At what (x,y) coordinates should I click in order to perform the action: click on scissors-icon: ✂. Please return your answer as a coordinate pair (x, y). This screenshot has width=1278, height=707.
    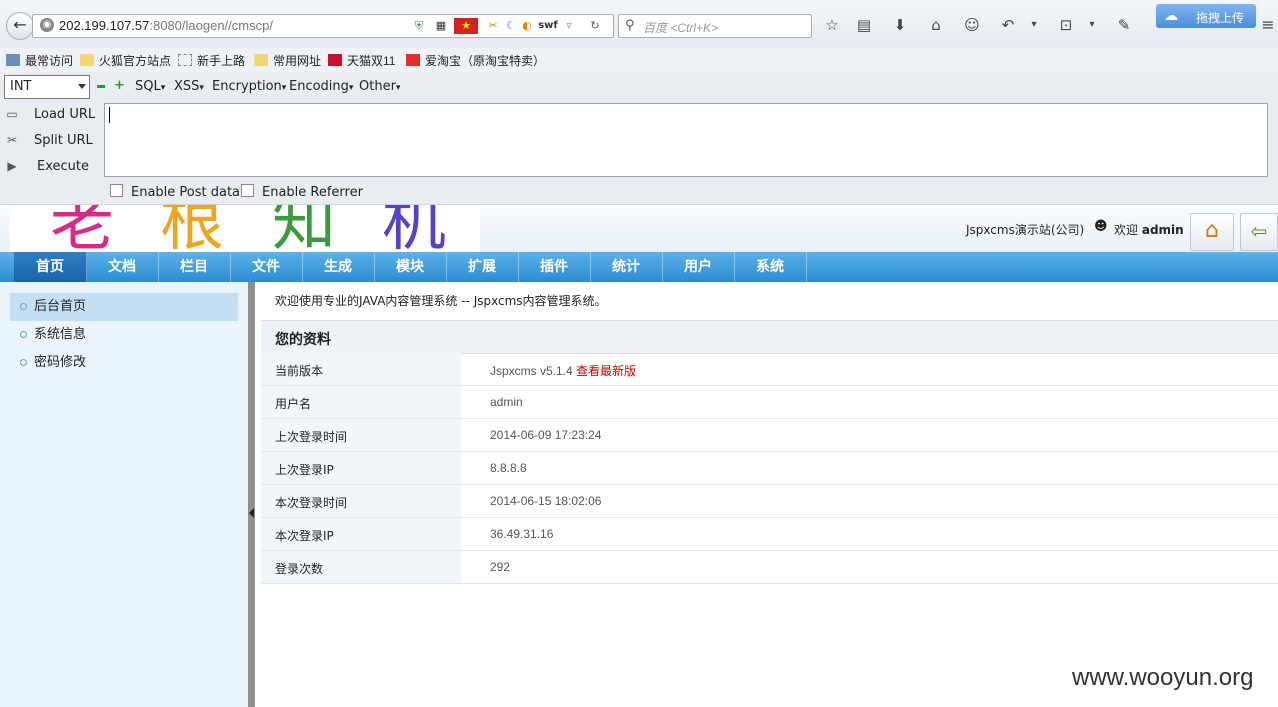
    Looking at the image, I should click on (12, 140).